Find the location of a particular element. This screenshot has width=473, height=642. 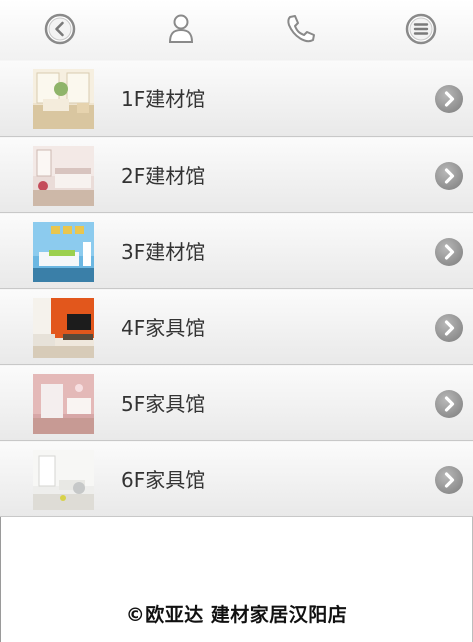

menu-icon is located at coordinates (421, 31).